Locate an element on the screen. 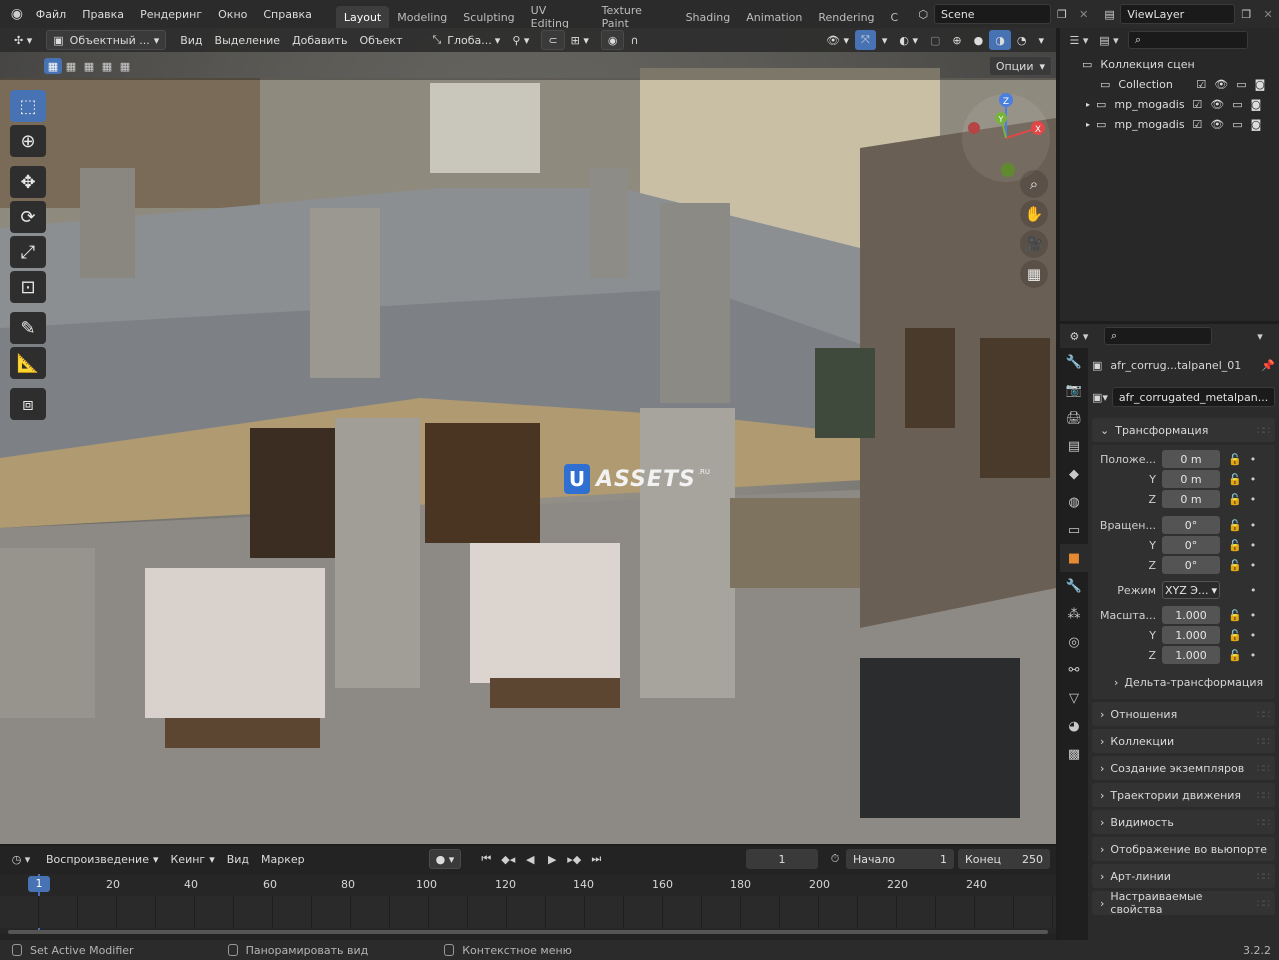 The image size is (1279, 960). properties-editor-icon: ⚙ ▾ is located at coordinates (1079, 336).